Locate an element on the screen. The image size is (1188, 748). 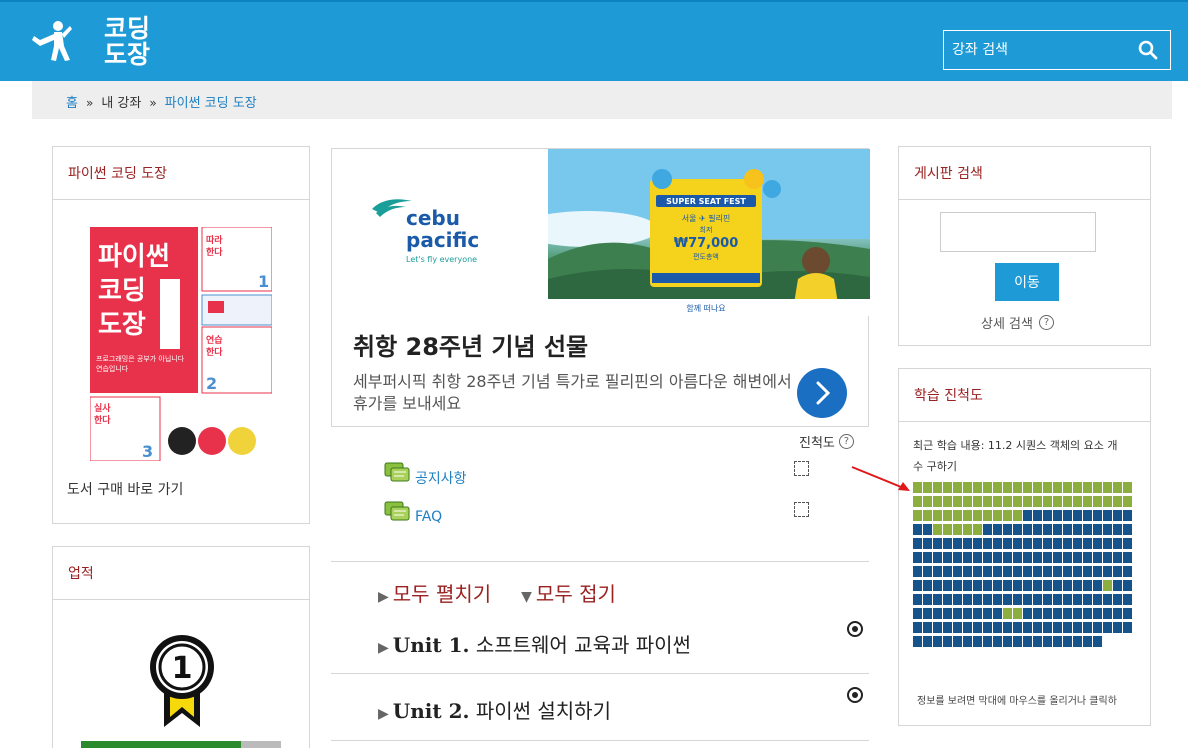
course-search-input is located at coordinates (1039, 50).